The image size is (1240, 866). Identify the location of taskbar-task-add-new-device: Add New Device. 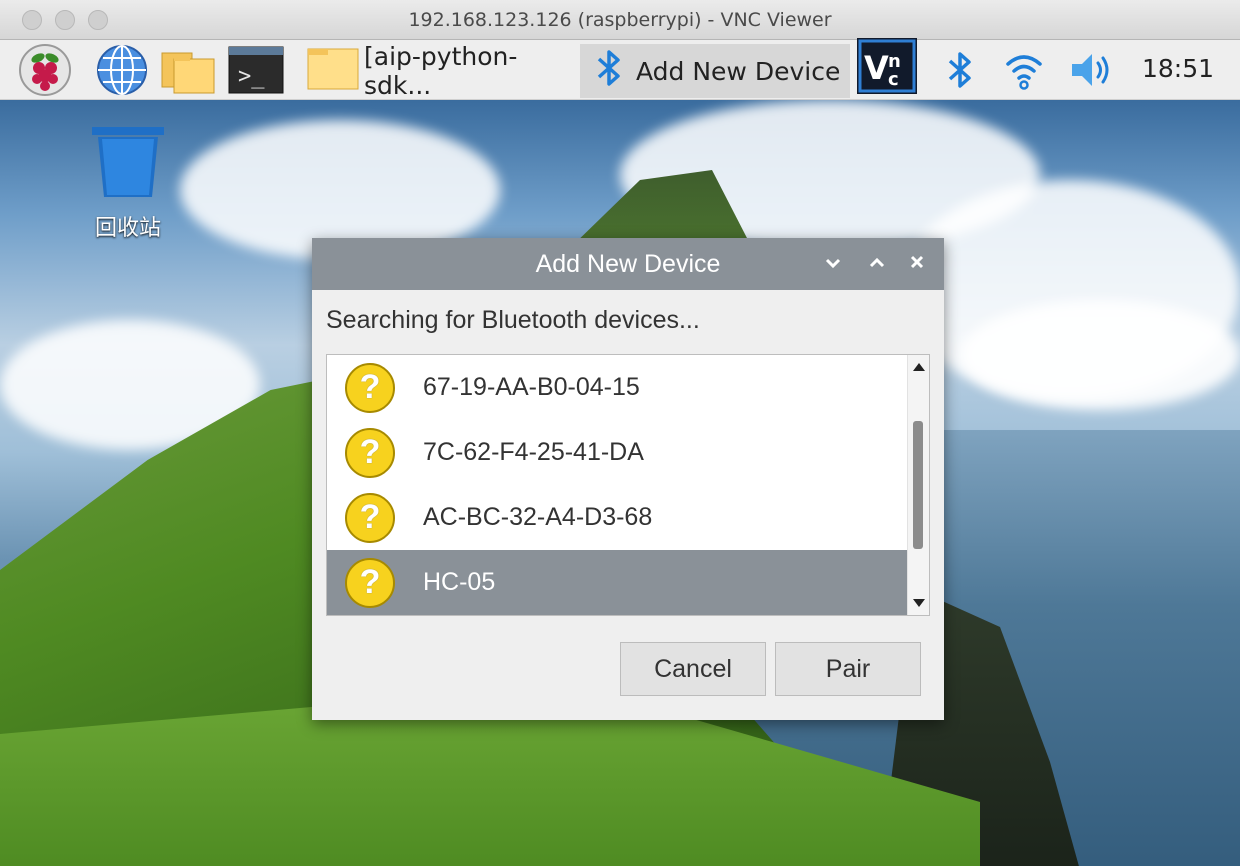
(715, 71).